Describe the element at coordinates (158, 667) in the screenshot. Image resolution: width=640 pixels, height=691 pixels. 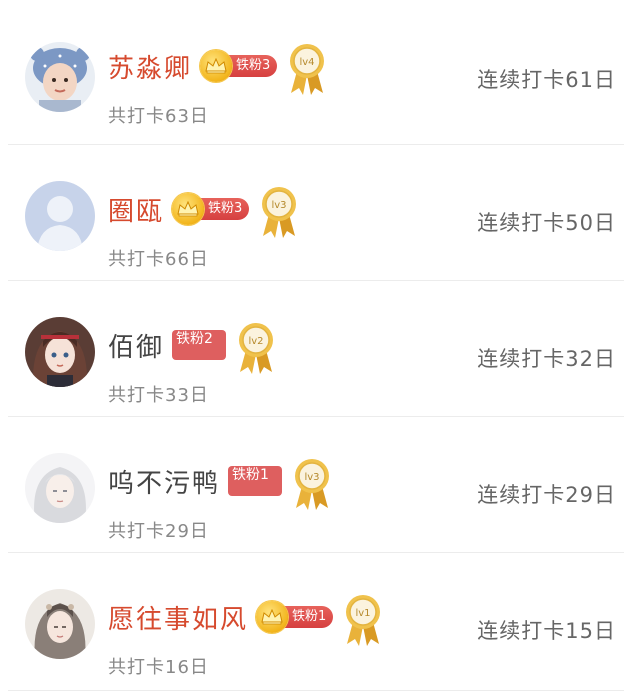
I see `total-checkin: 共打卡16日` at that location.